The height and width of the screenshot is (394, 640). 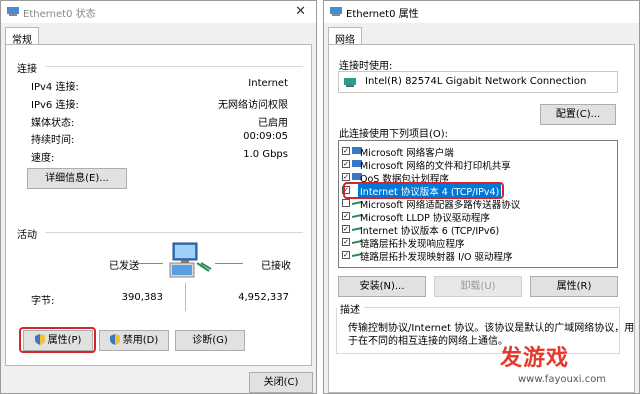 What do you see at coordinates (478, 243) in the screenshot?
I see `list-item: ✓ 链路层拓扑发现响应程序` at bounding box center [478, 243].